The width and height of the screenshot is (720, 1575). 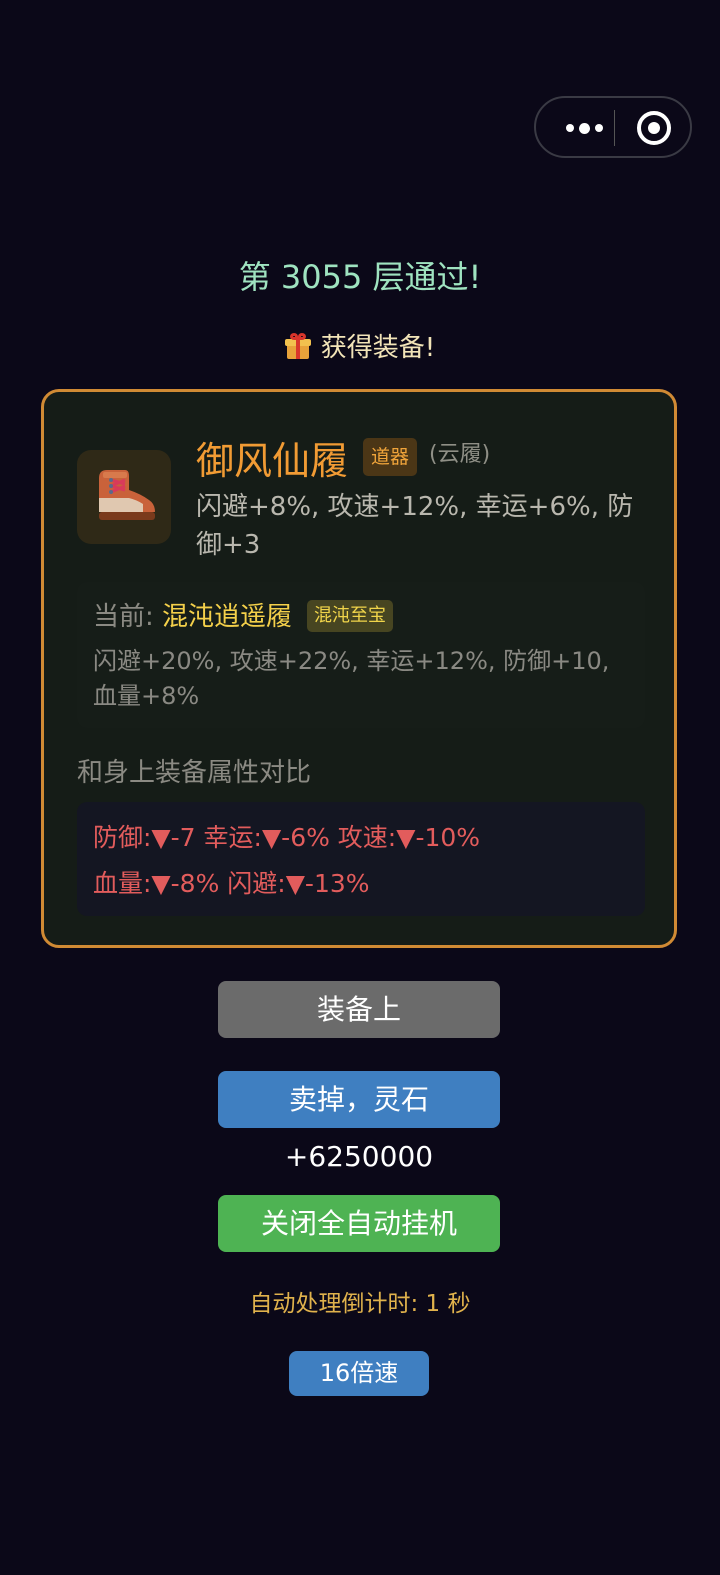 What do you see at coordinates (360, 277) in the screenshot?
I see `floor-cleared-title: 第 3055 层通过!` at bounding box center [360, 277].